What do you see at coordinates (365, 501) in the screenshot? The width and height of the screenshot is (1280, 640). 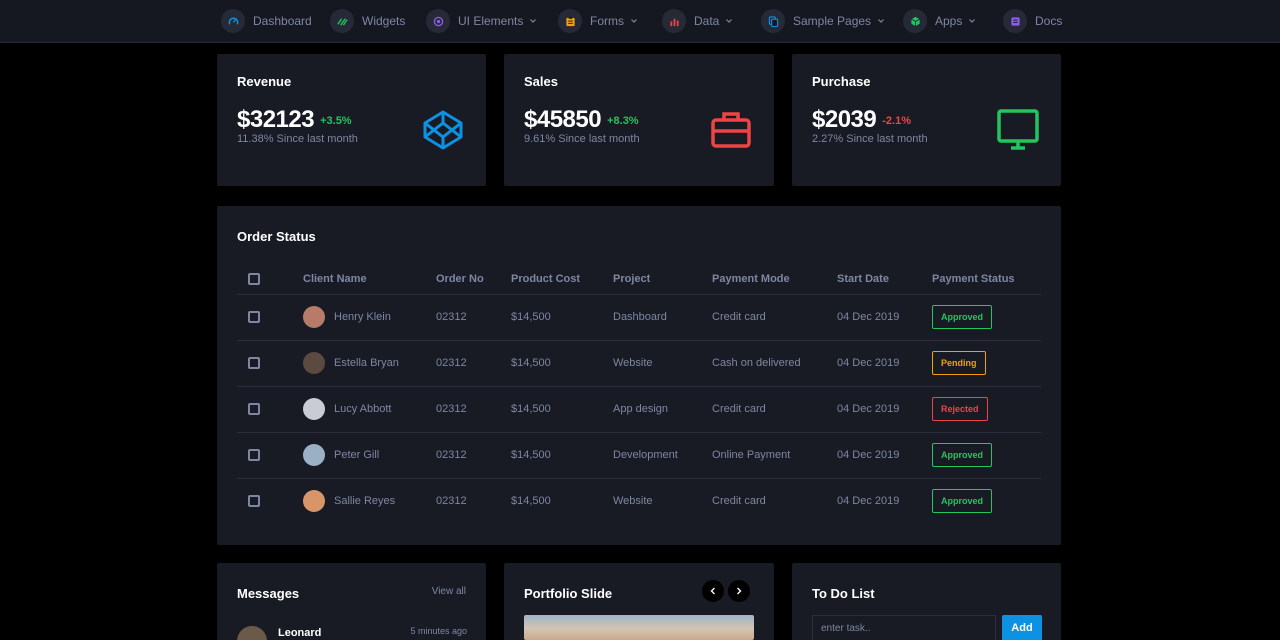 I see `client-name: Sallie Reyes` at bounding box center [365, 501].